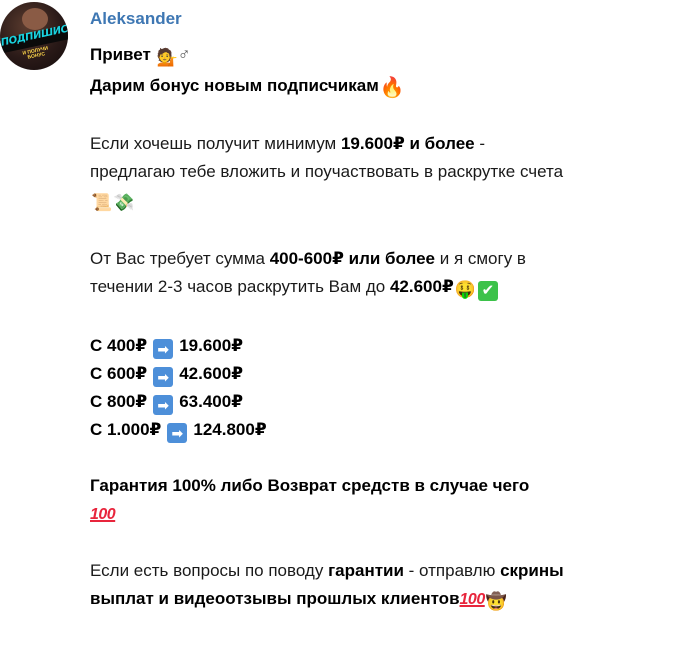 Image resolution: width=673 pixels, height=647 pixels. Describe the element at coordinates (377, 430) in the screenshot. I see `rate-row: С 1.000₽ ➡ 124.800₽` at that location.